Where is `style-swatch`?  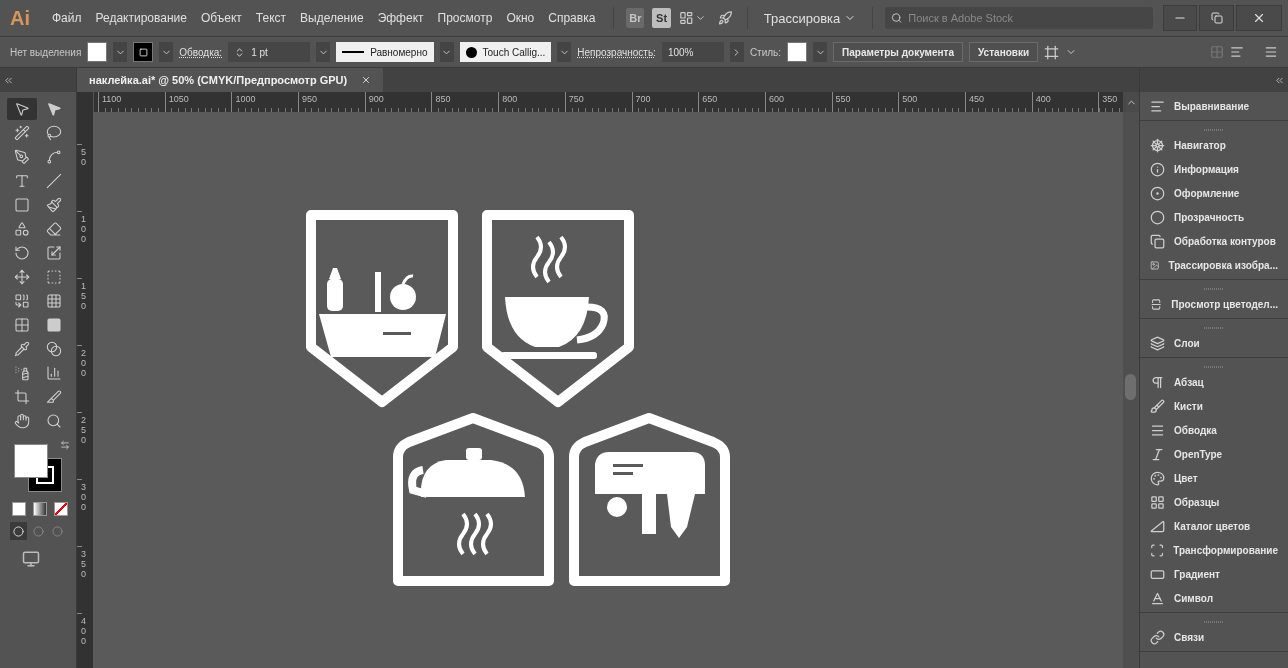
style-swatch is located at coordinates (797, 52).